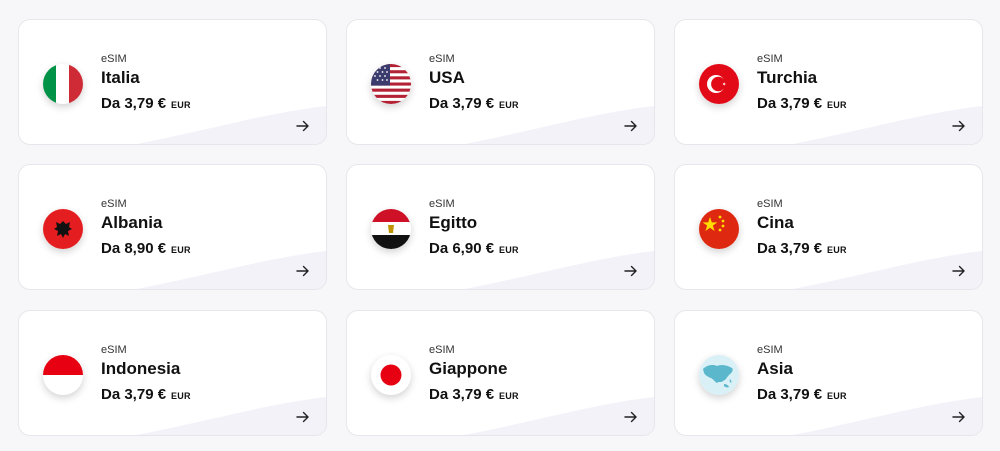 Image resolution: width=1000 pixels, height=451 pixels. Describe the element at coordinates (141, 368) in the screenshot. I see `country-name: Indonesia` at that location.